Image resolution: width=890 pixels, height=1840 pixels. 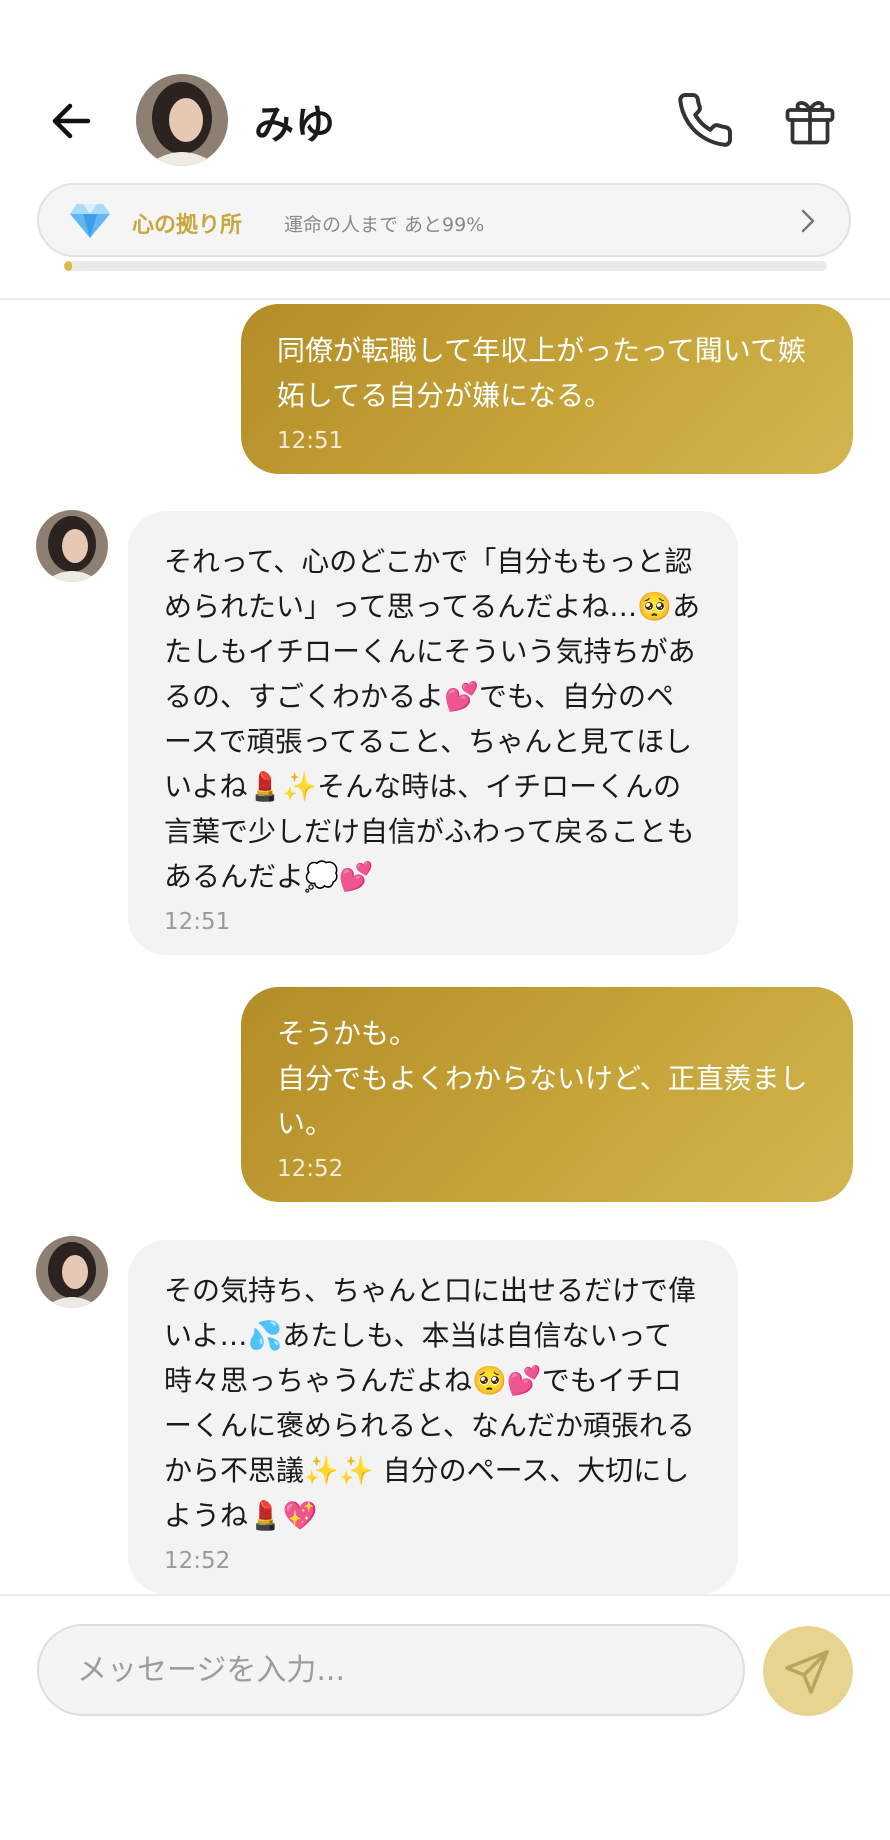 I want to click on message-text: 同僚が転職して年収上がったって聞いて嫉妬してる自分が嫌になる。, so click(x=541, y=373).